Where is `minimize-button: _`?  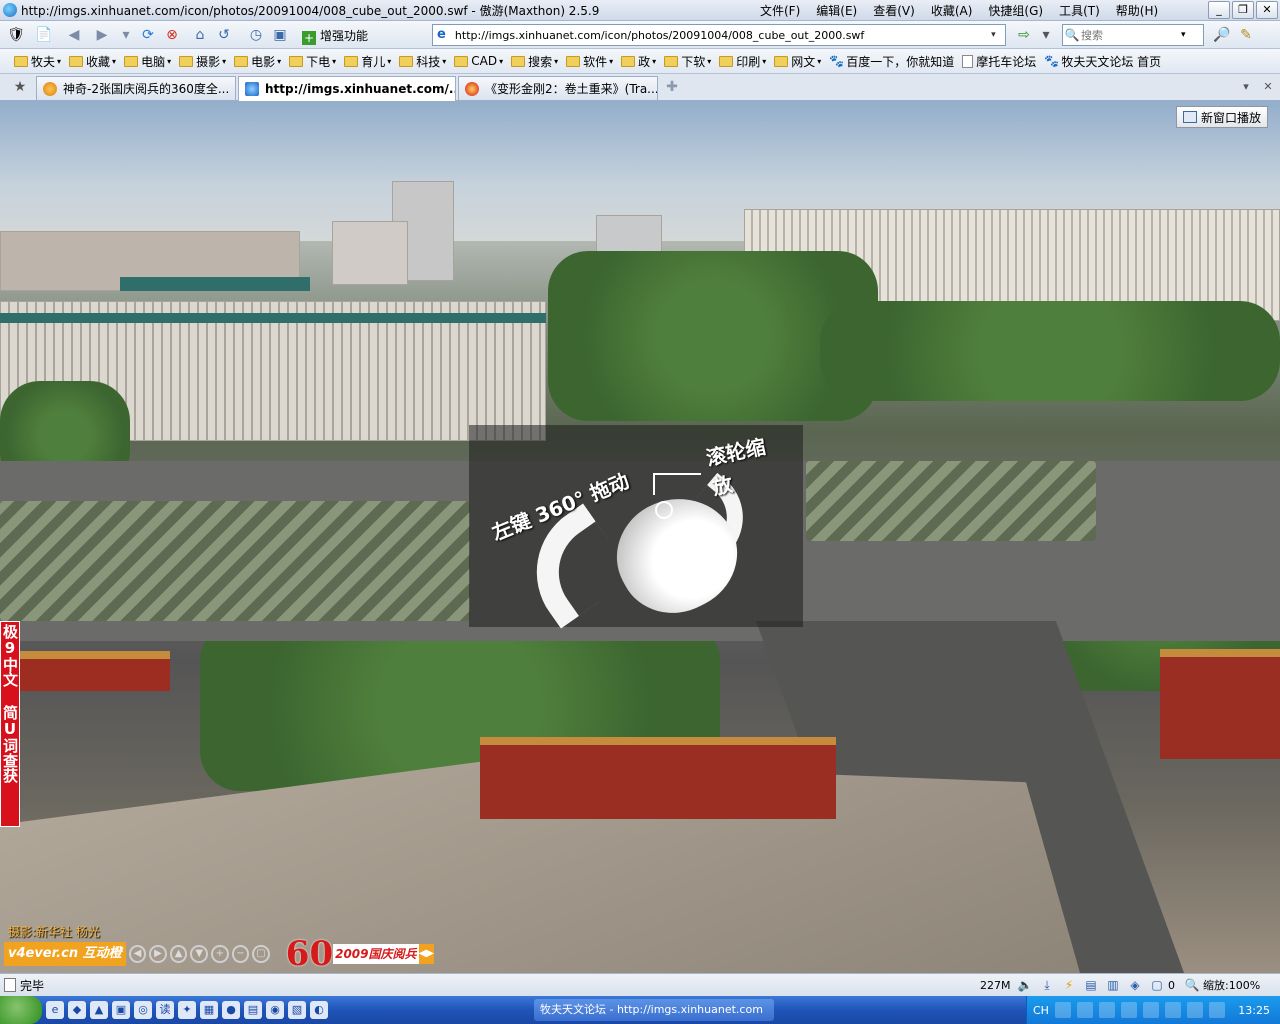
minimize-button: _ is located at coordinates (1219, 10).